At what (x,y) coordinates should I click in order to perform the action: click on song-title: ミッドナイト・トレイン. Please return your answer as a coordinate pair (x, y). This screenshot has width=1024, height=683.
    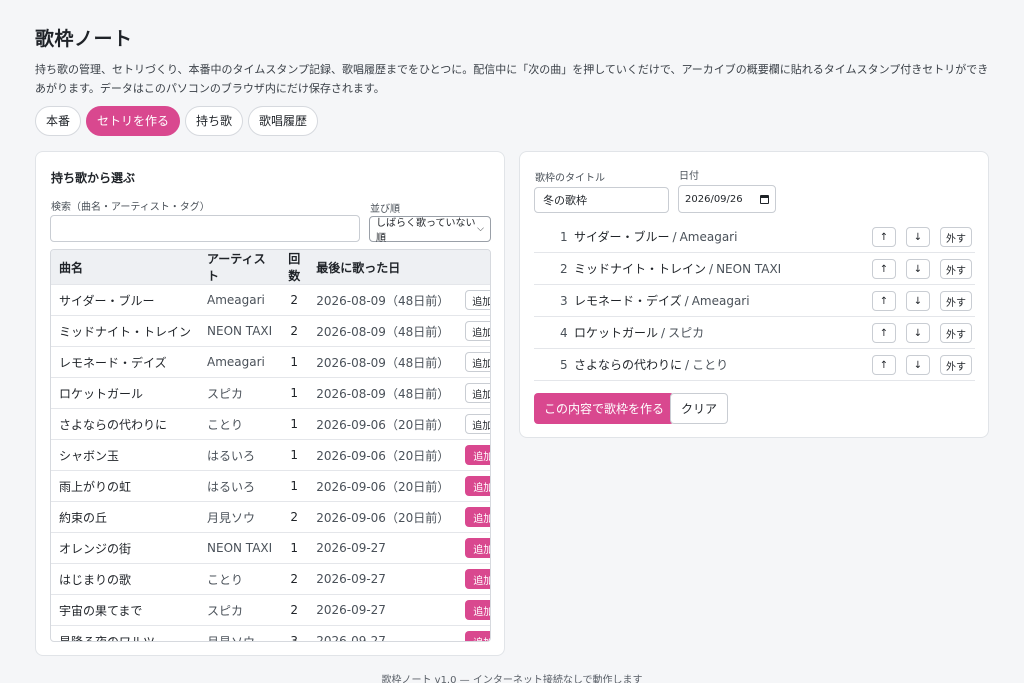
    Looking at the image, I should click on (125, 331).